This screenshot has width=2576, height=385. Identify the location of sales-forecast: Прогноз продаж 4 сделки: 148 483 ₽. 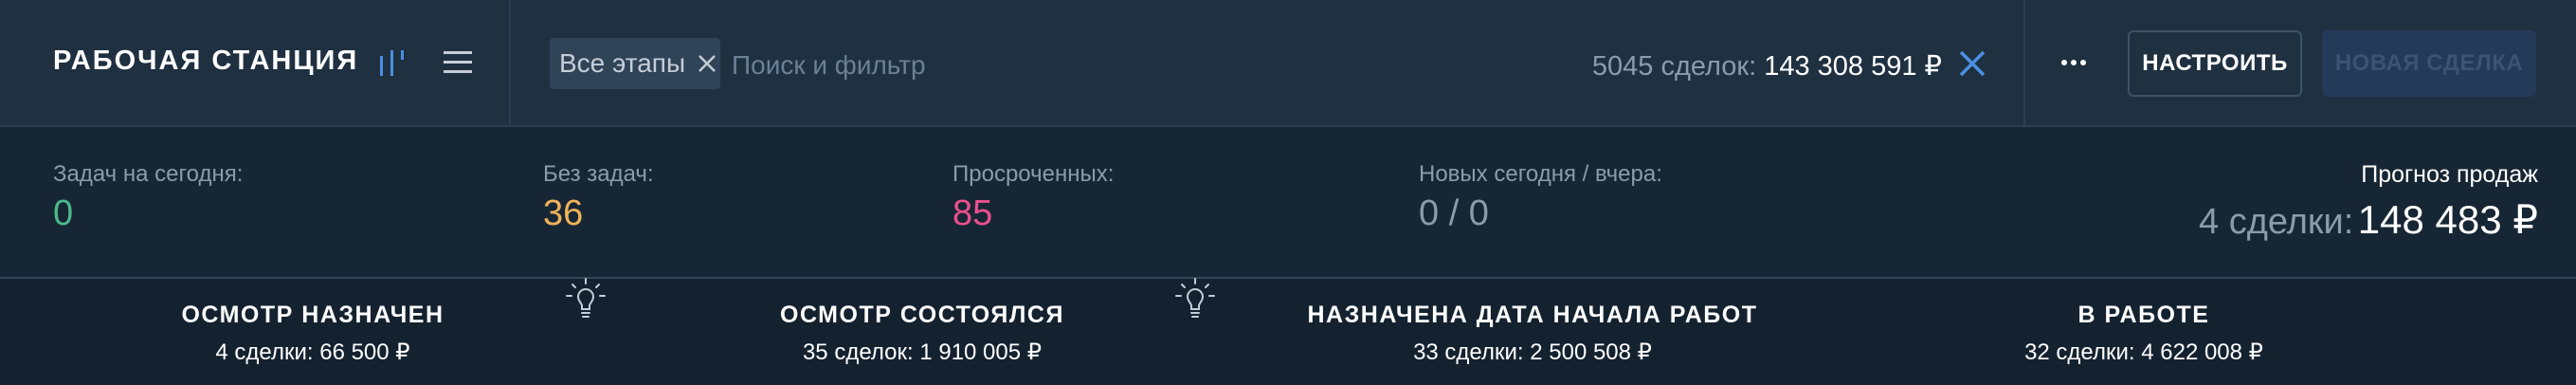
(2368, 202).